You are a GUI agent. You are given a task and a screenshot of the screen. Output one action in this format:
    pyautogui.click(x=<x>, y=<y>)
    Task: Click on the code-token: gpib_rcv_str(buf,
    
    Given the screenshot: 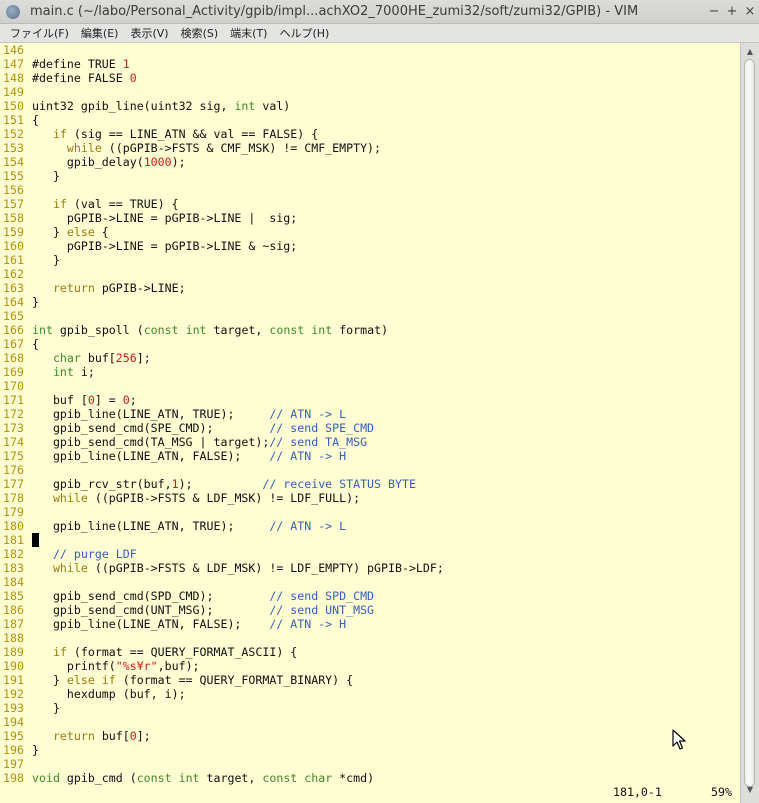 What is the action you would take?
    pyautogui.click(x=102, y=484)
    